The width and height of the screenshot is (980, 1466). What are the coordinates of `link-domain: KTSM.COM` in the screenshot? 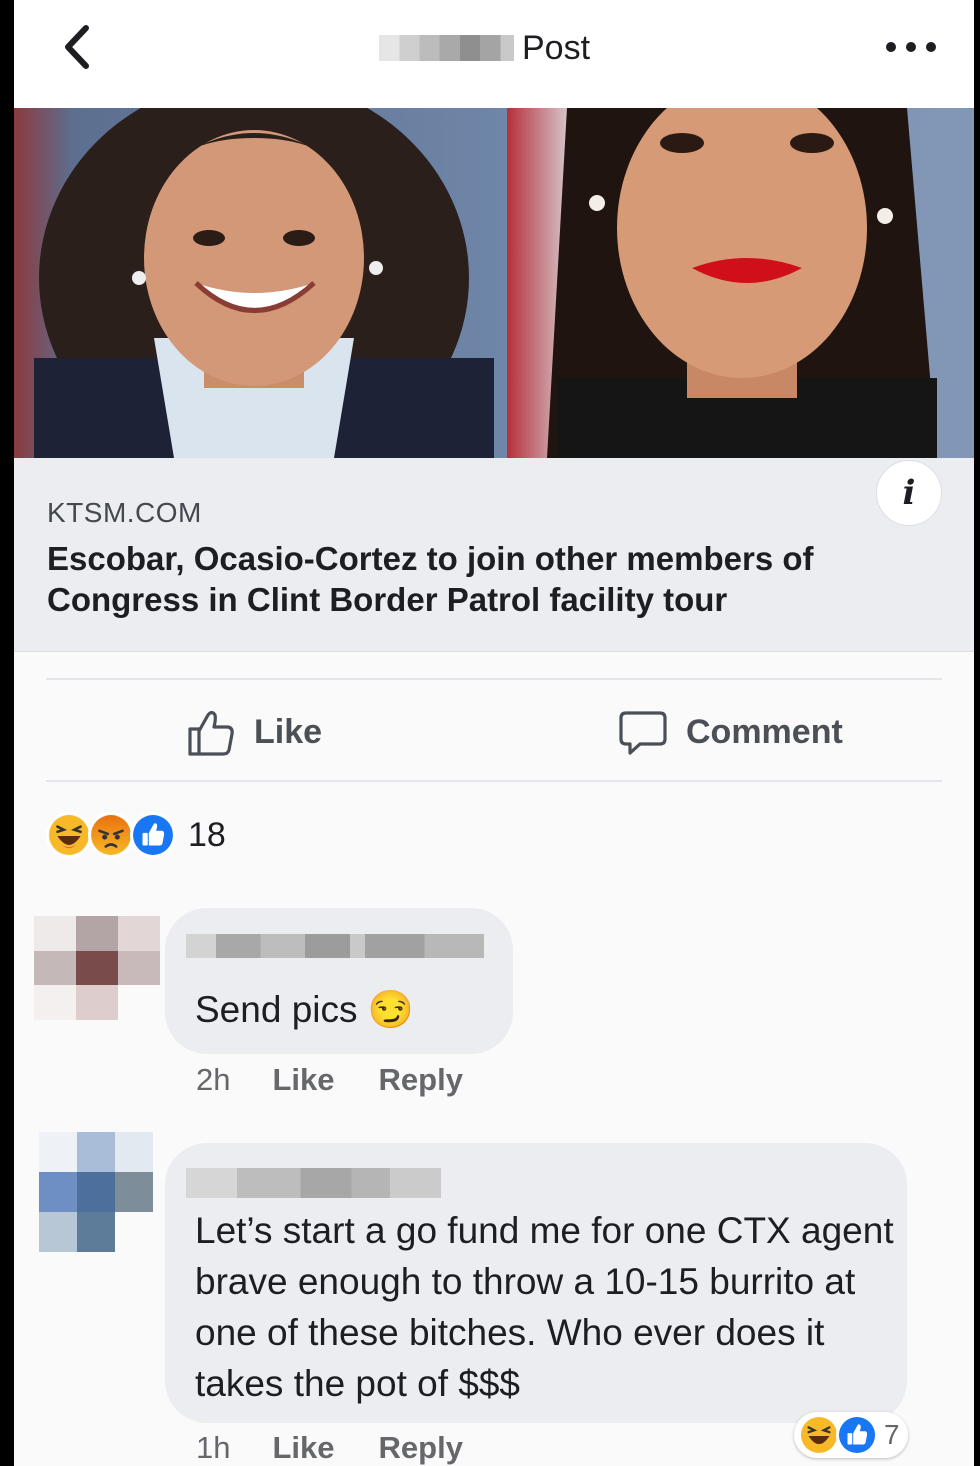 It's located at (124, 512).